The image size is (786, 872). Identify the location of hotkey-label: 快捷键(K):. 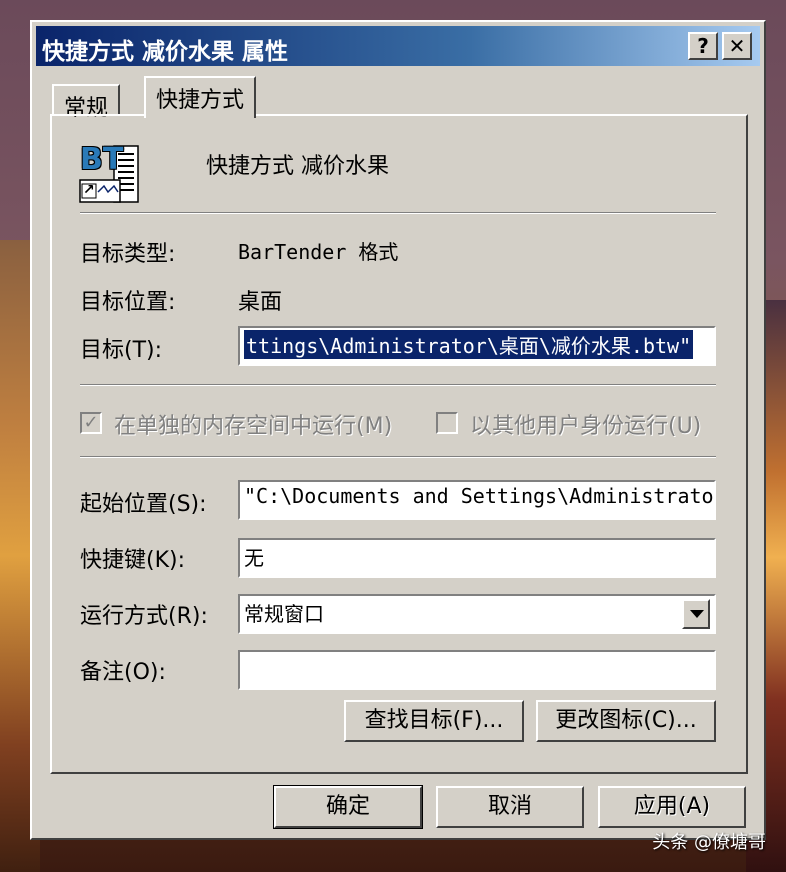
(133, 560).